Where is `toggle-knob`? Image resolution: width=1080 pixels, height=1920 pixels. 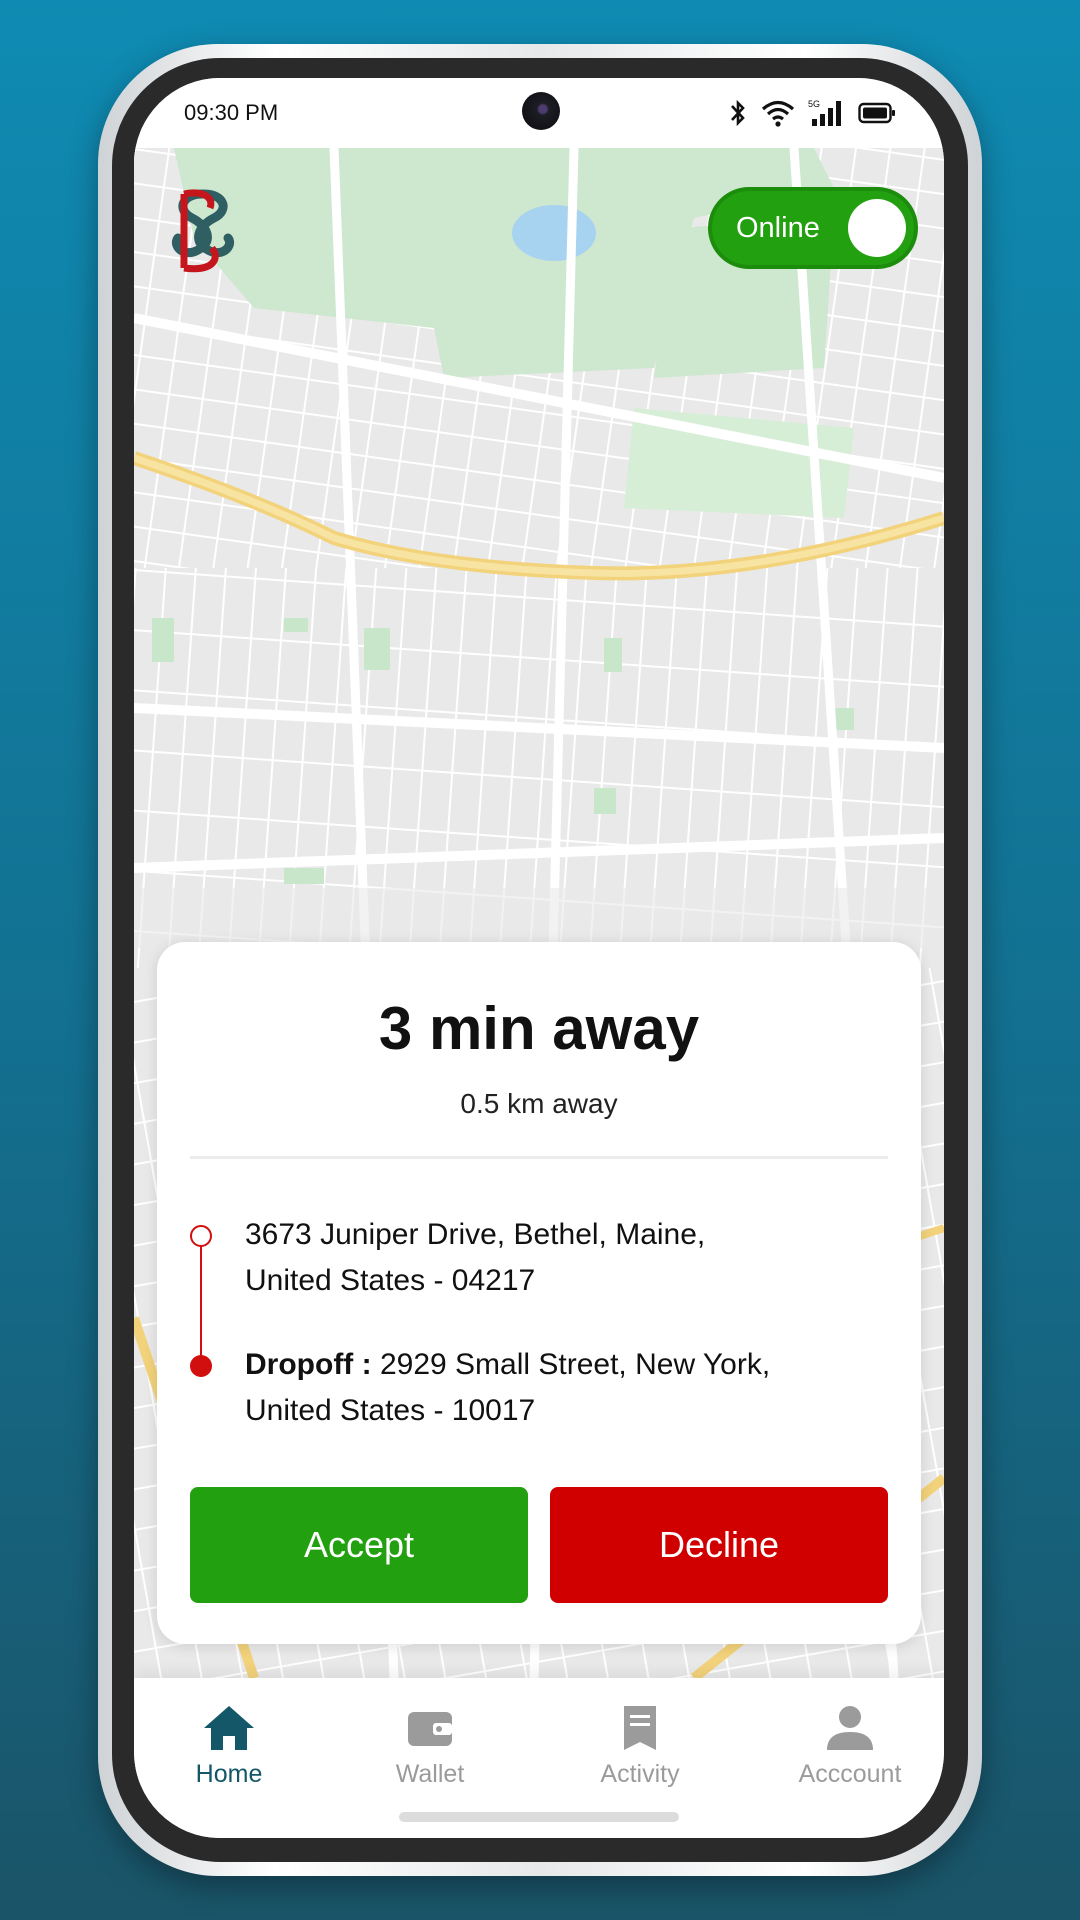 toggle-knob is located at coordinates (877, 228).